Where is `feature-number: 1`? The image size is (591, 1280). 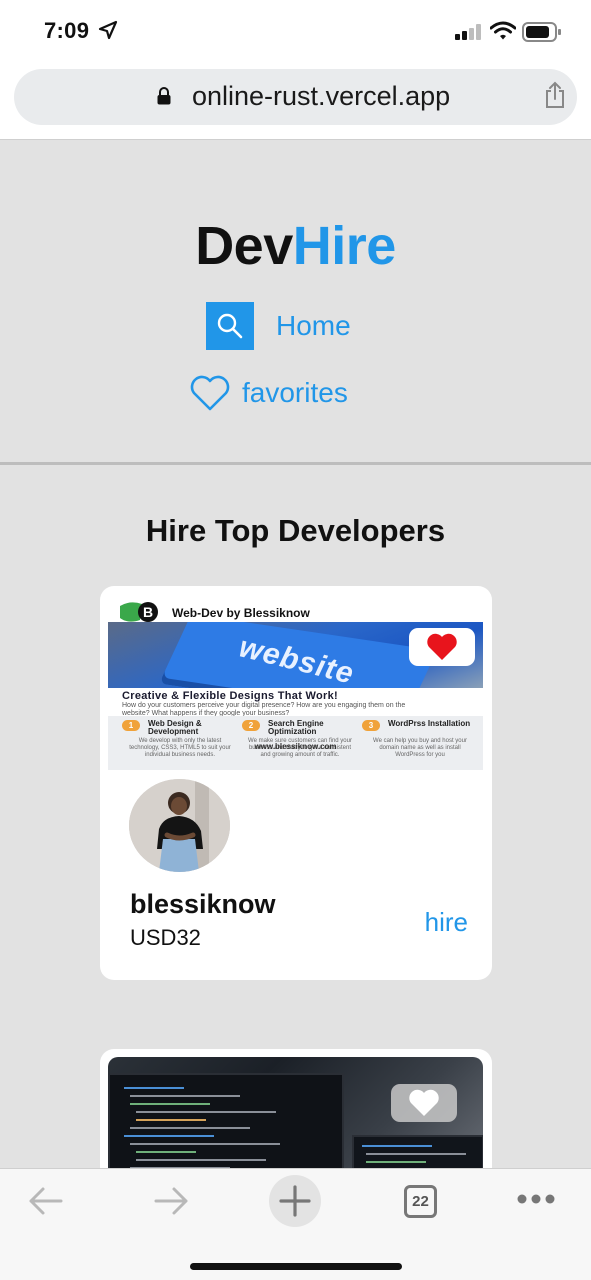 feature-number: 1 is located at coordinates (131, 725).